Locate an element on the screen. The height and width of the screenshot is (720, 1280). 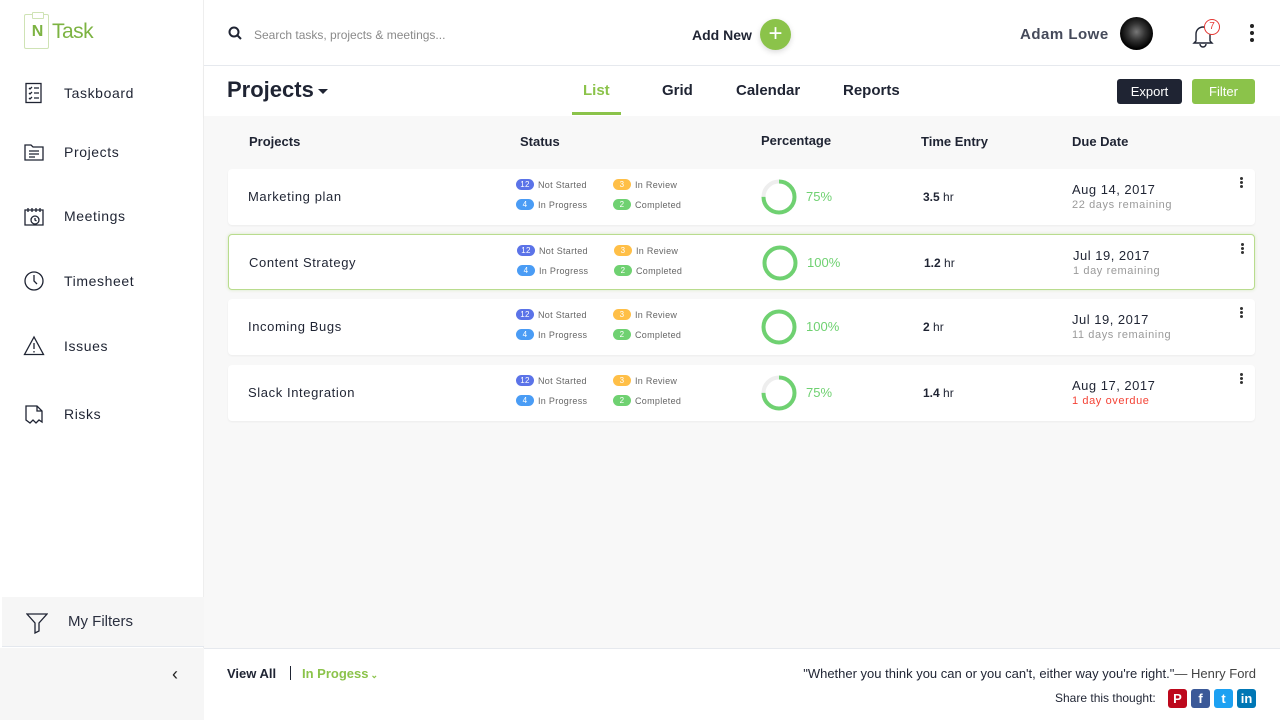
divider is located at coordinates (290, 673).